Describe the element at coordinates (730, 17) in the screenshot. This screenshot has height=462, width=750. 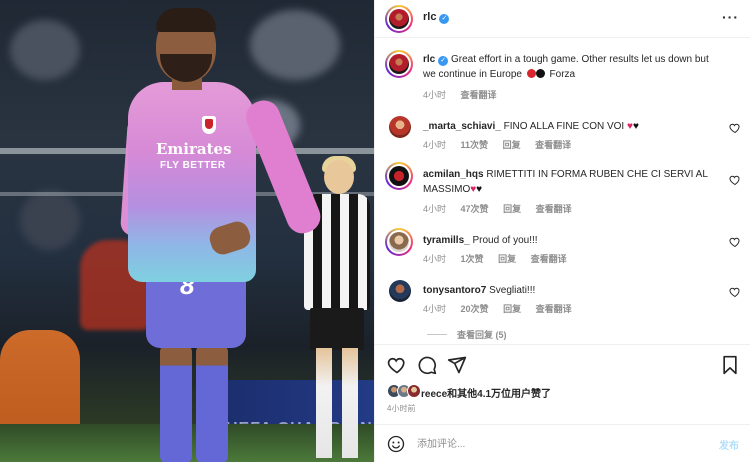
I see `more-options-icon: ···` at that location.